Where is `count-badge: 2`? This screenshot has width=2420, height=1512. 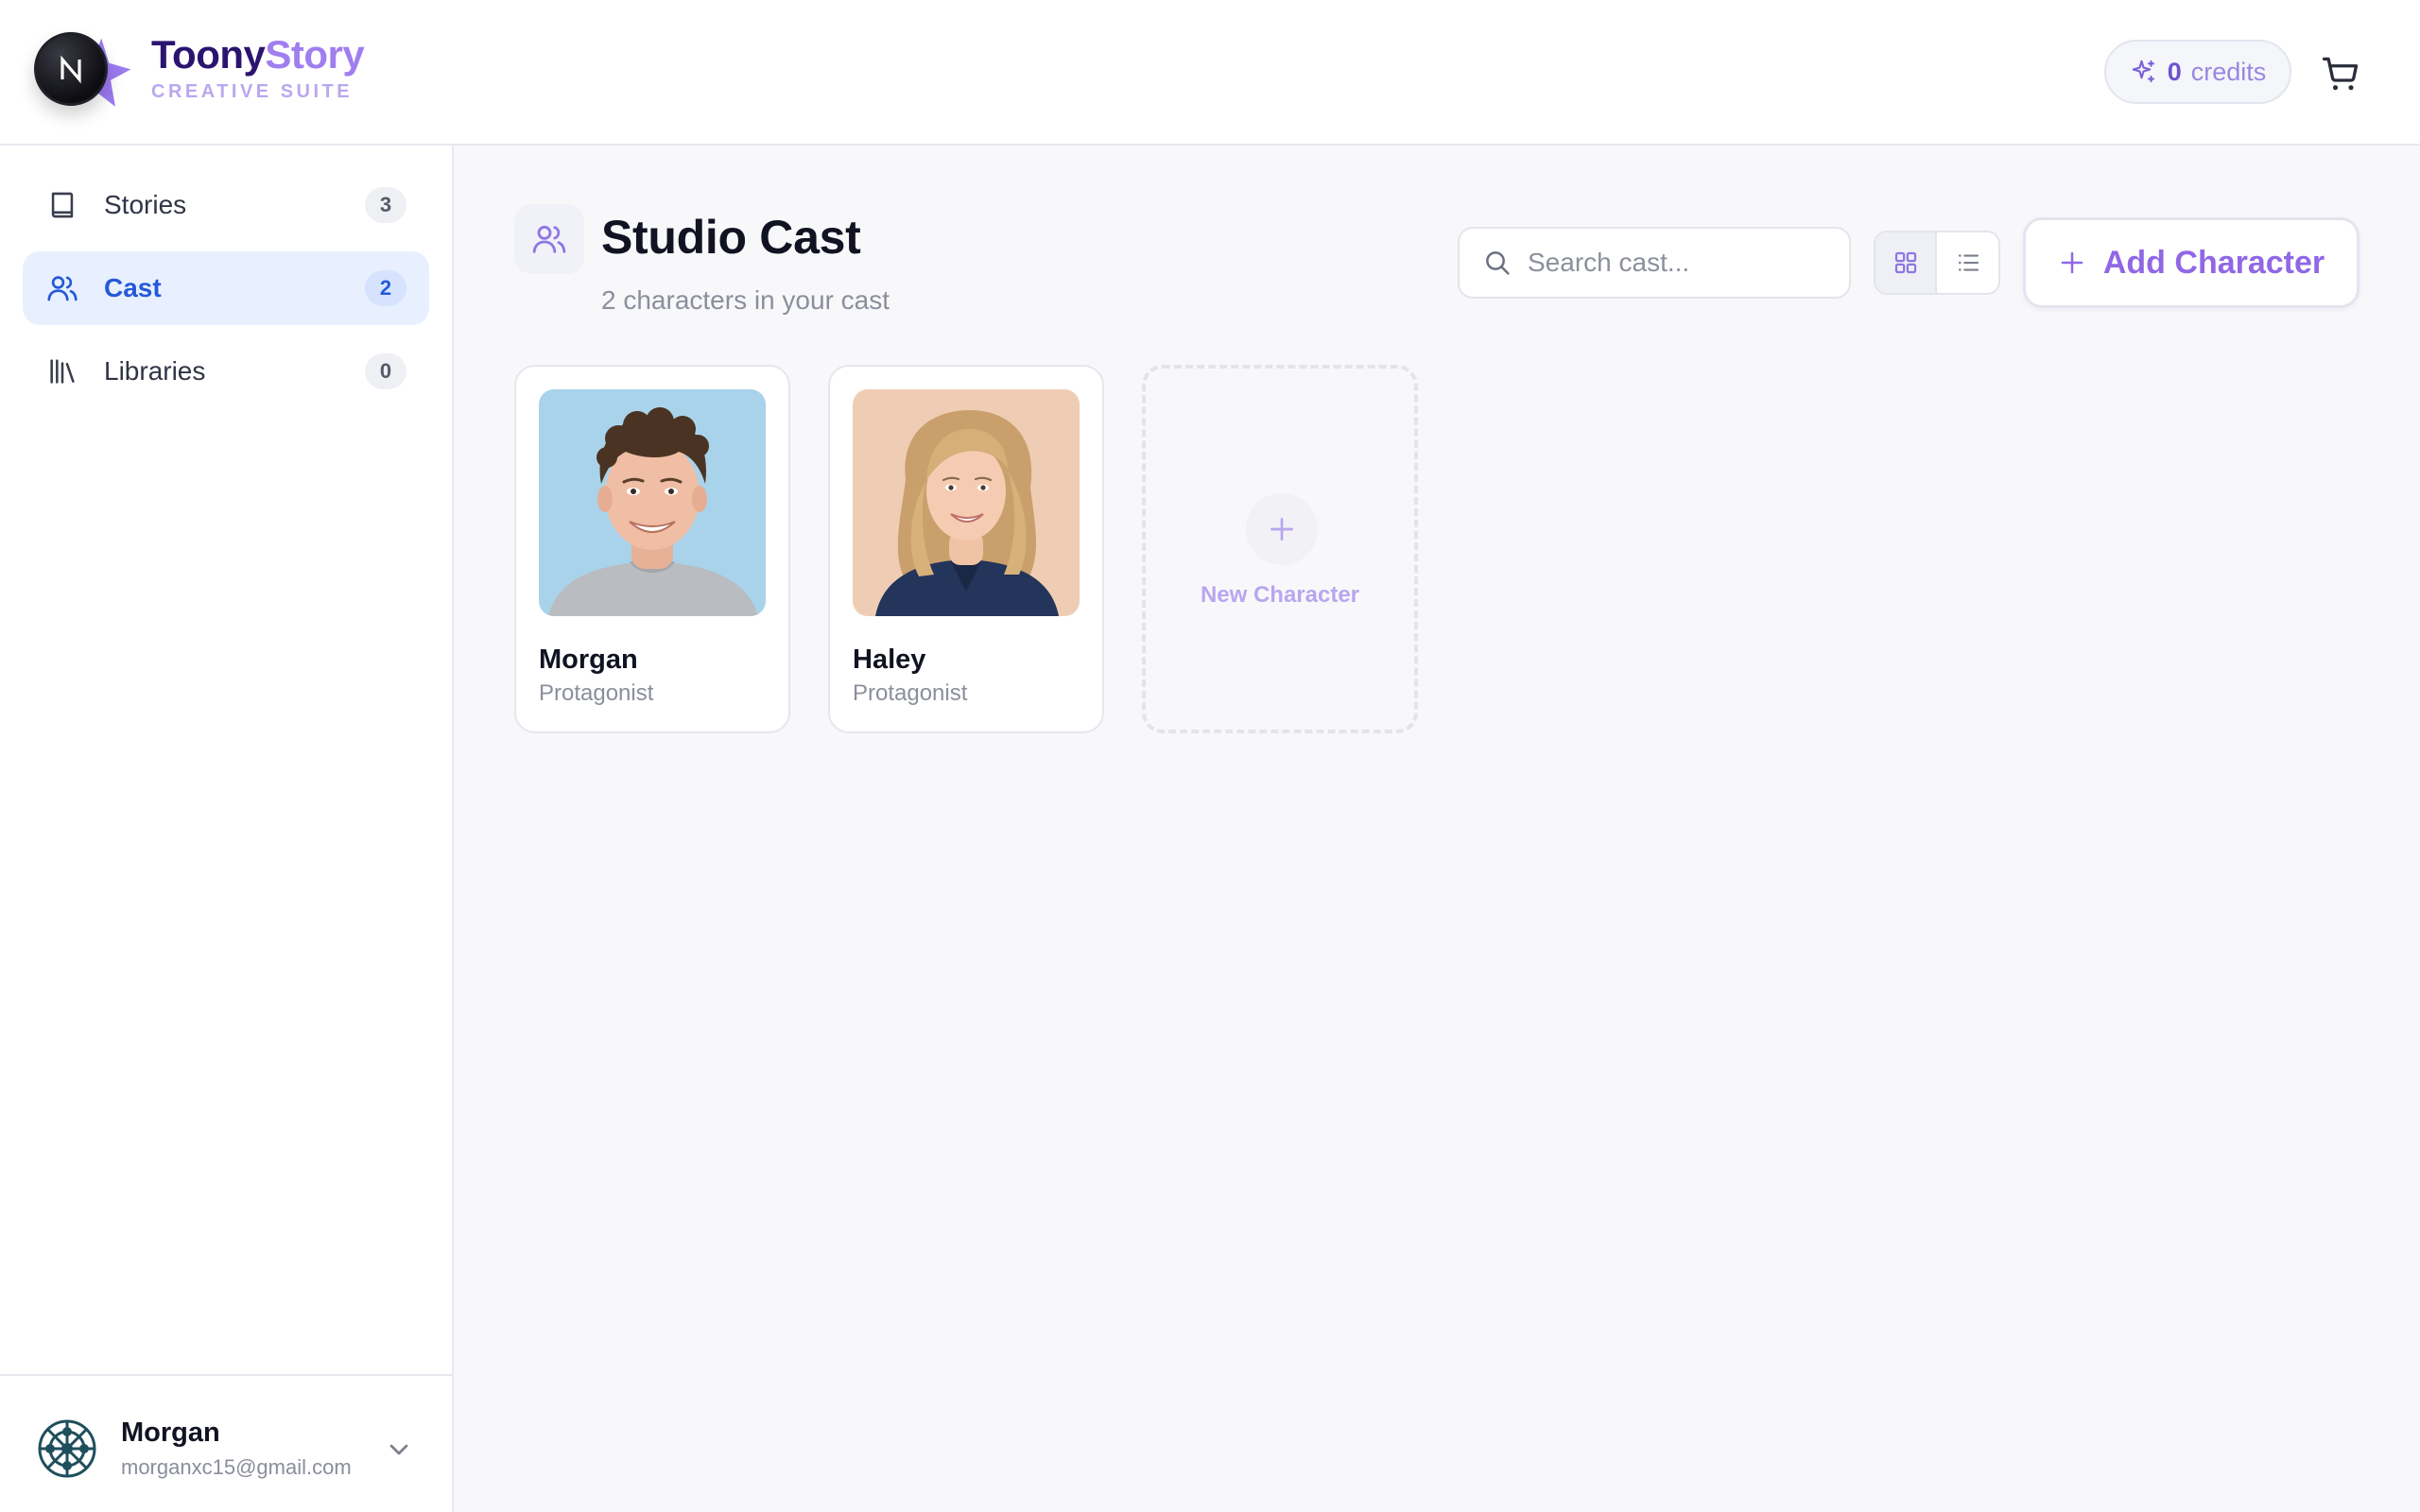 count-badge: 2 is located at coordinates (385, 288).